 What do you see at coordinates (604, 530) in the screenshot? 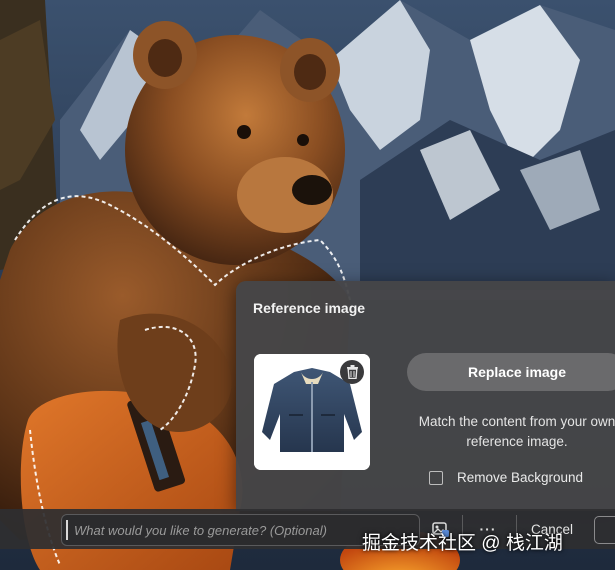
I see `generate-button` at bounding box center [604, 530].